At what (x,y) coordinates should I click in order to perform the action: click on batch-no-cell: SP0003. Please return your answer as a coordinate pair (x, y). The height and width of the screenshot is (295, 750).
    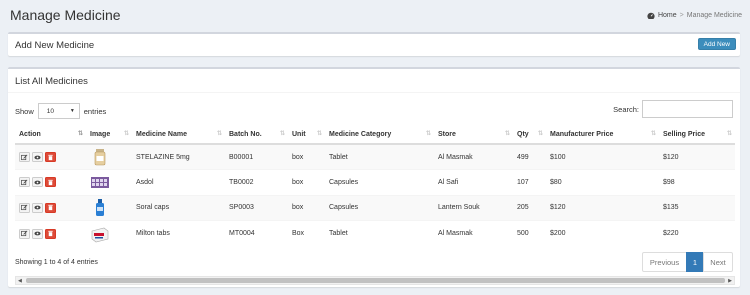
    Looking at the image, I should click on (256, 207).